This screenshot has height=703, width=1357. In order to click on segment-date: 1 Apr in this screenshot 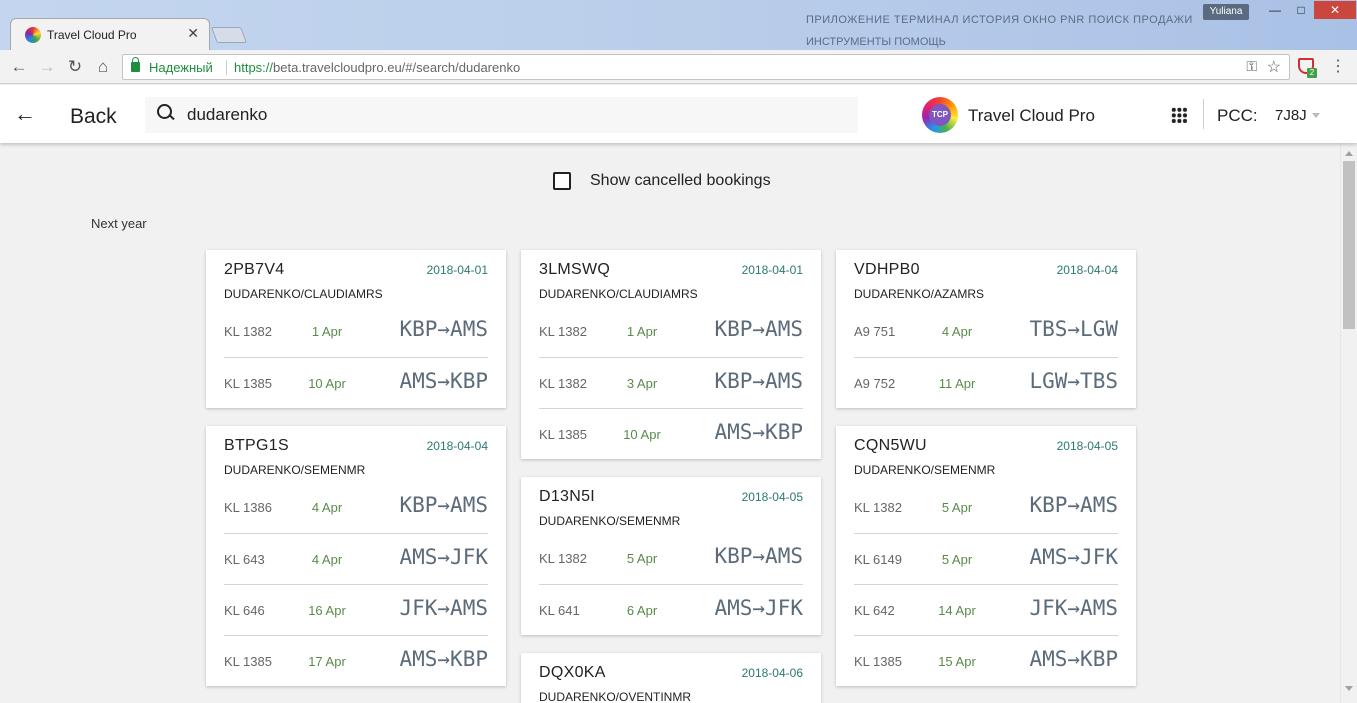, I will do `click(642, 331)`.